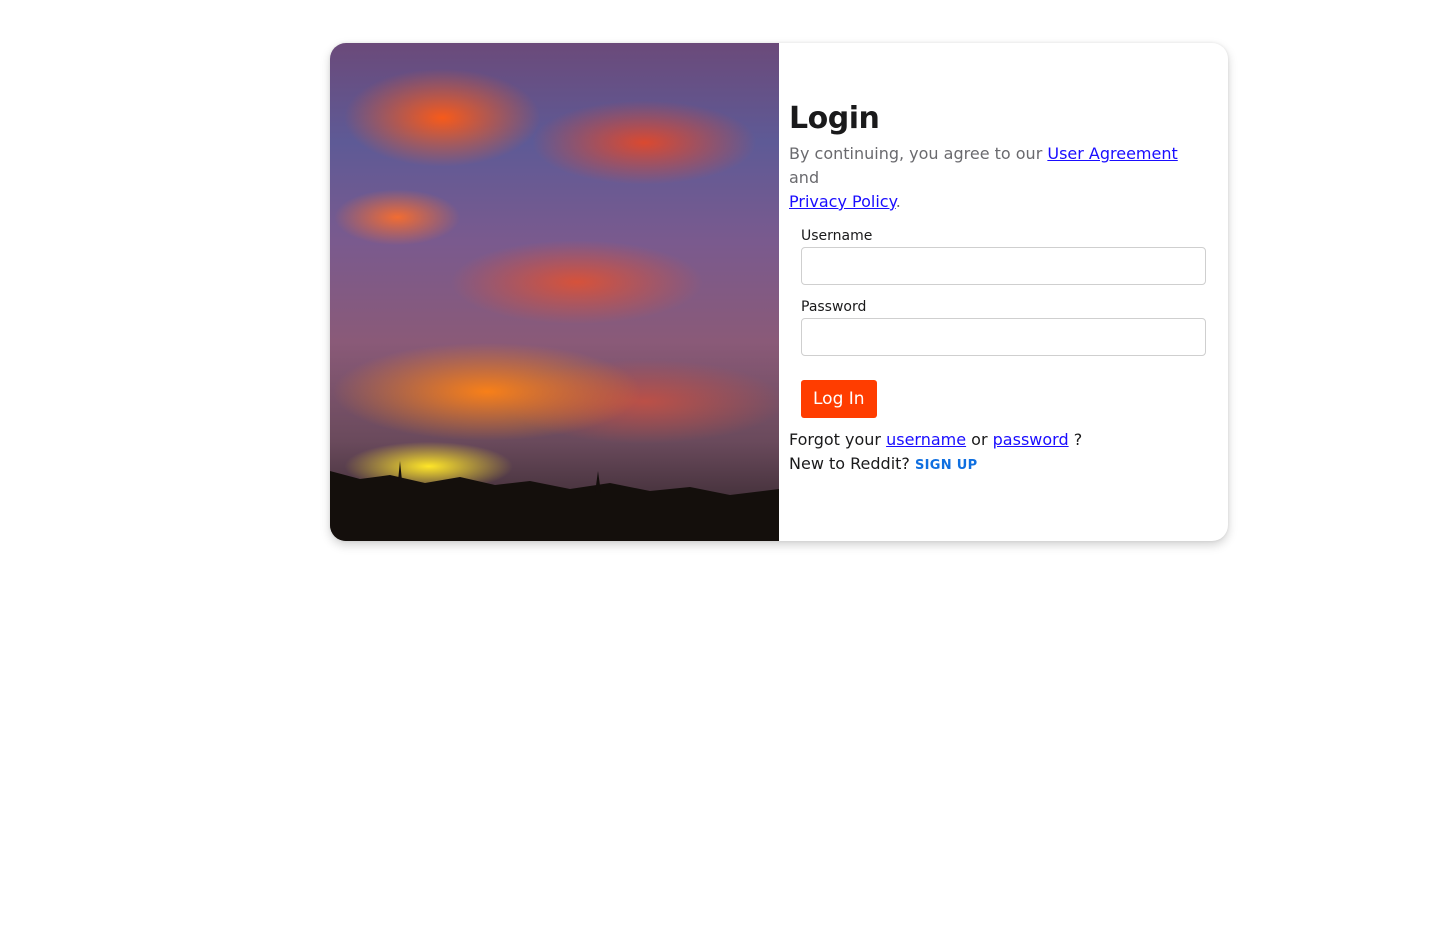 This screenshot has height=926, width=1454. What do you see at coordinates (837, 236) in the screenshot?
I see `username-label: Username` at bounding box center [837, 236].